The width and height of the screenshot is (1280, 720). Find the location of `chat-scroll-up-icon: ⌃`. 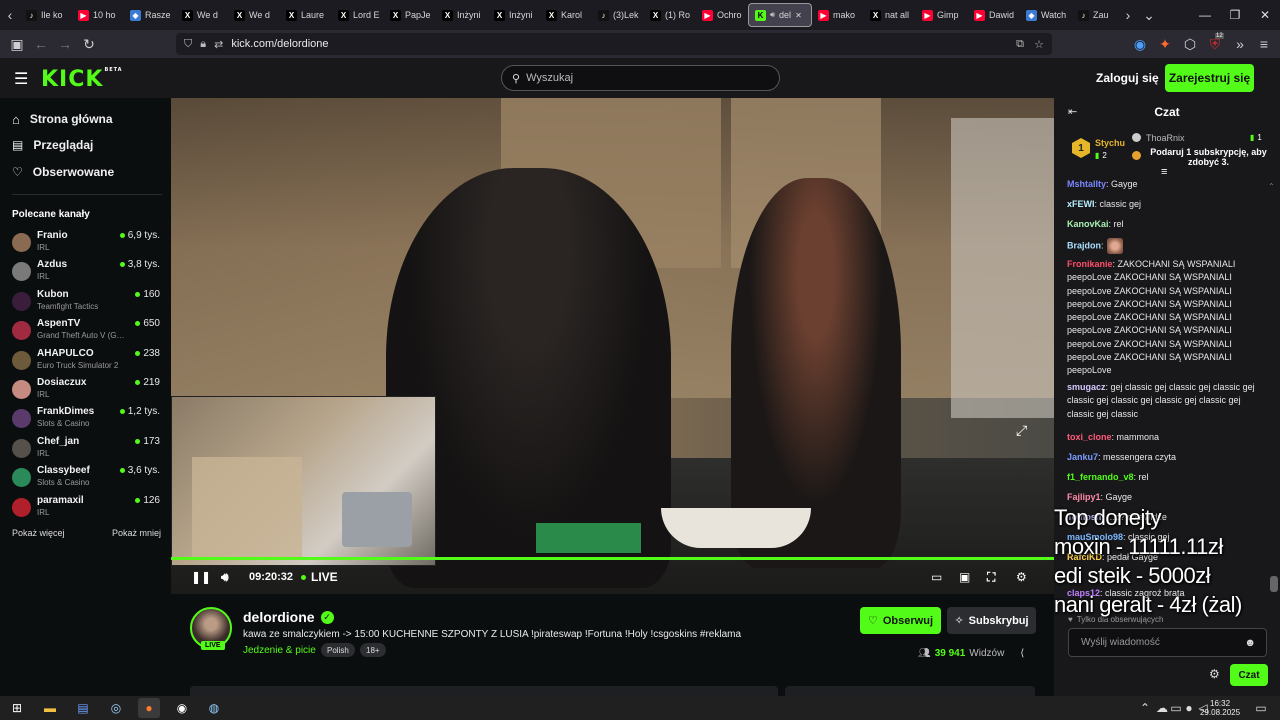

chat-scroll-up-icon: ⌃ is located at coordinates (1271, 186).